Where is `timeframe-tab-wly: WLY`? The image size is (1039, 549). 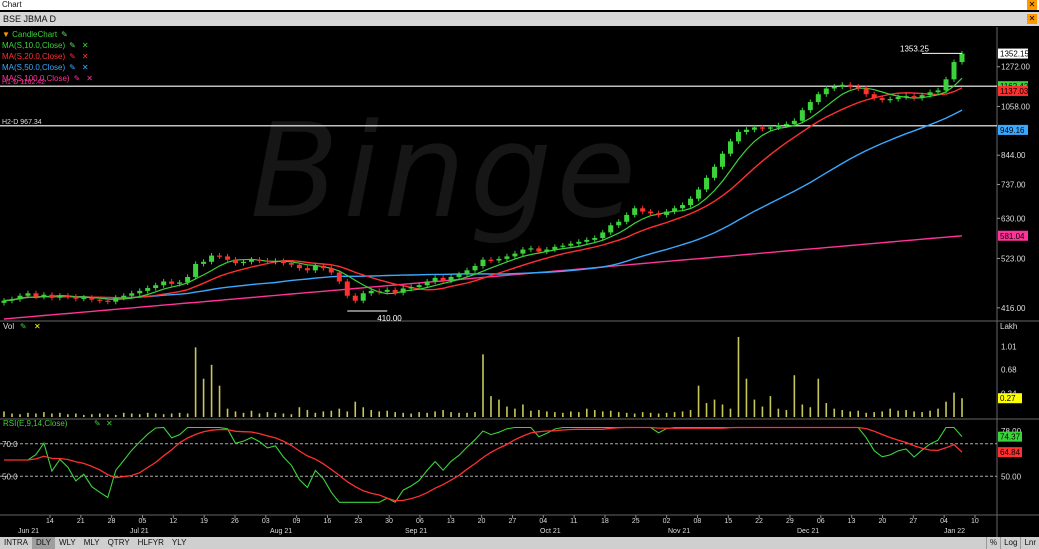
timeframe-tab-wly: WLY is located at coordinates (67, 543).